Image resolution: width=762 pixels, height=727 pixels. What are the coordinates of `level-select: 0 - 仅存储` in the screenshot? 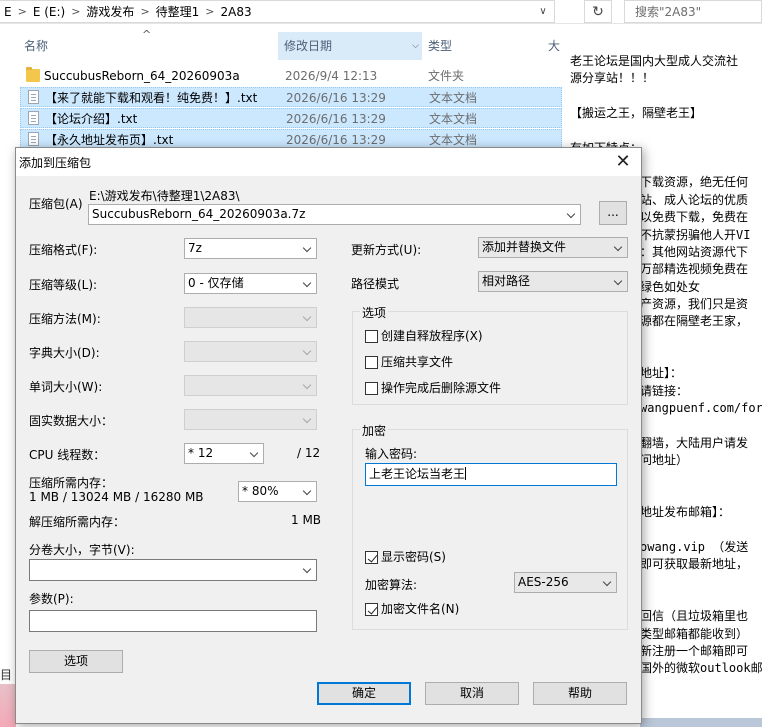 It's located at (250, 283).